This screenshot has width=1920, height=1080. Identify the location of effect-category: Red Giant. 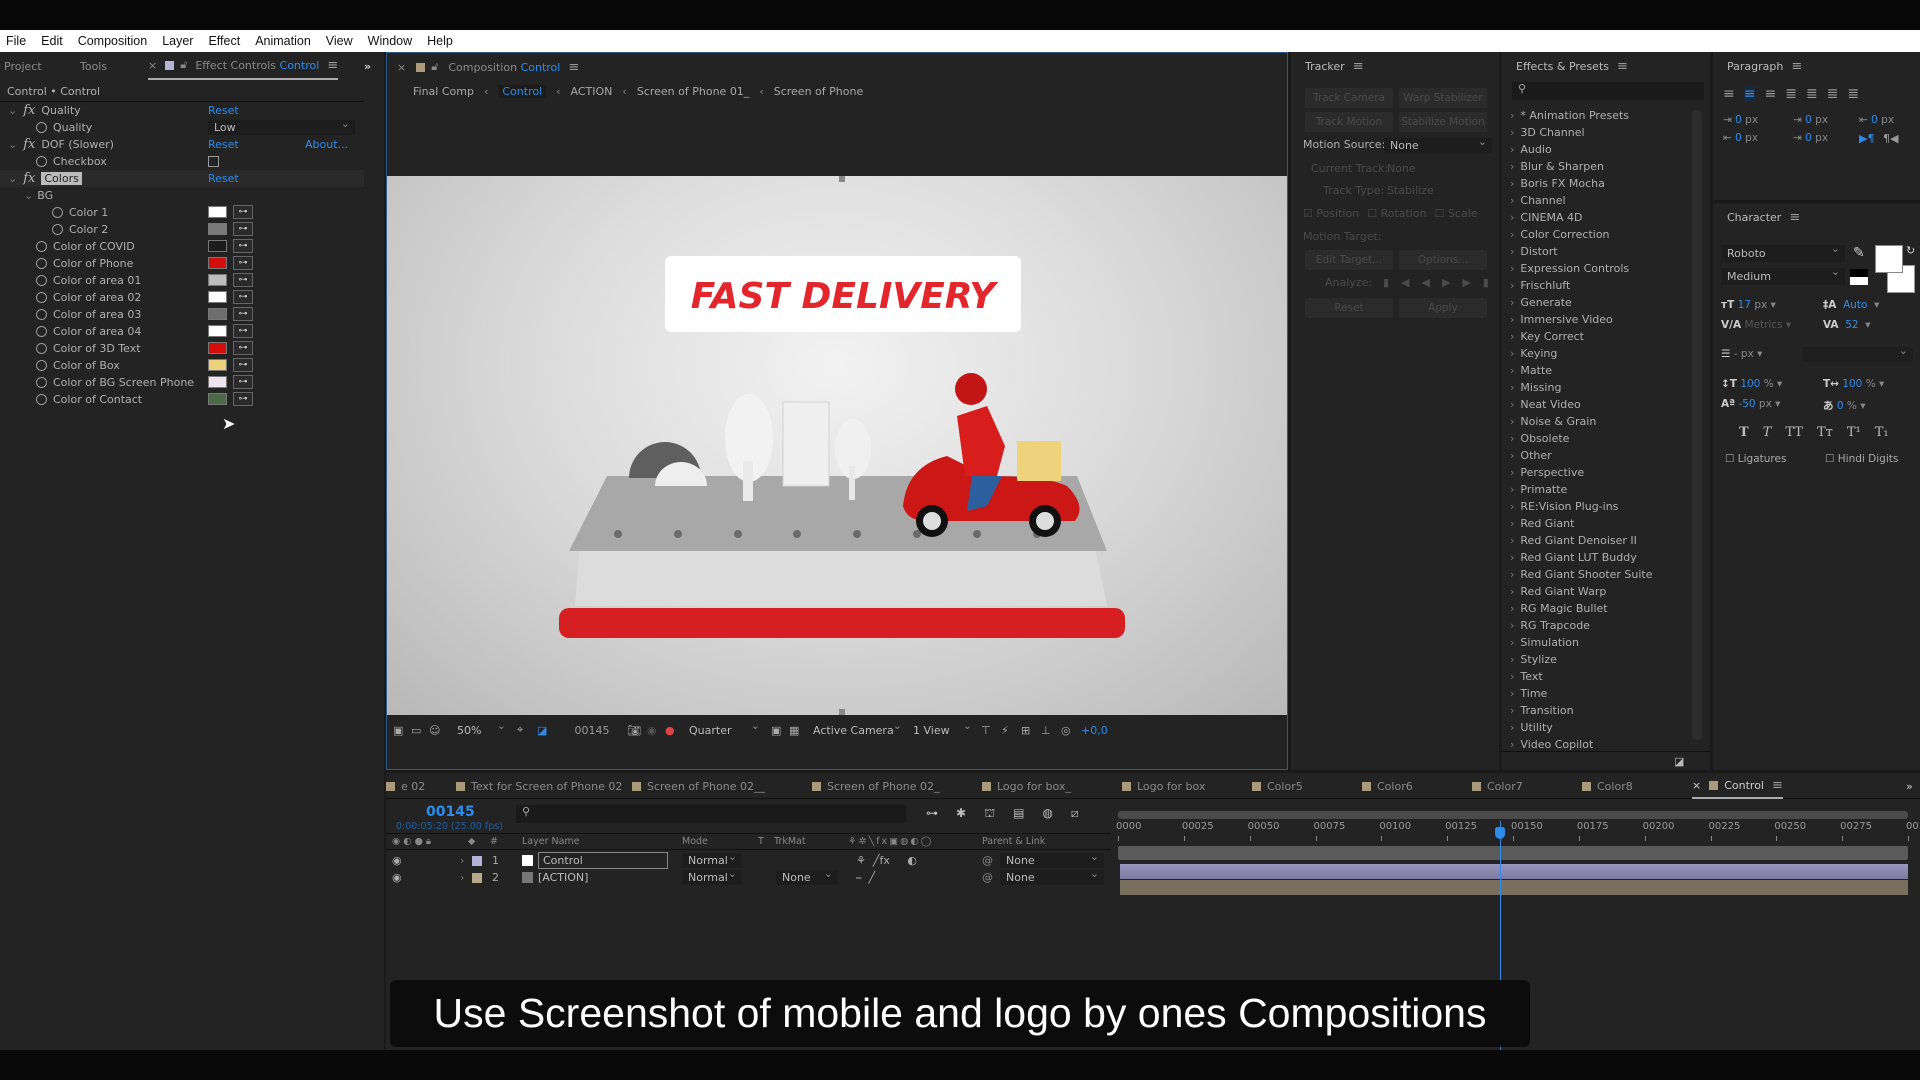
(1542, 523).